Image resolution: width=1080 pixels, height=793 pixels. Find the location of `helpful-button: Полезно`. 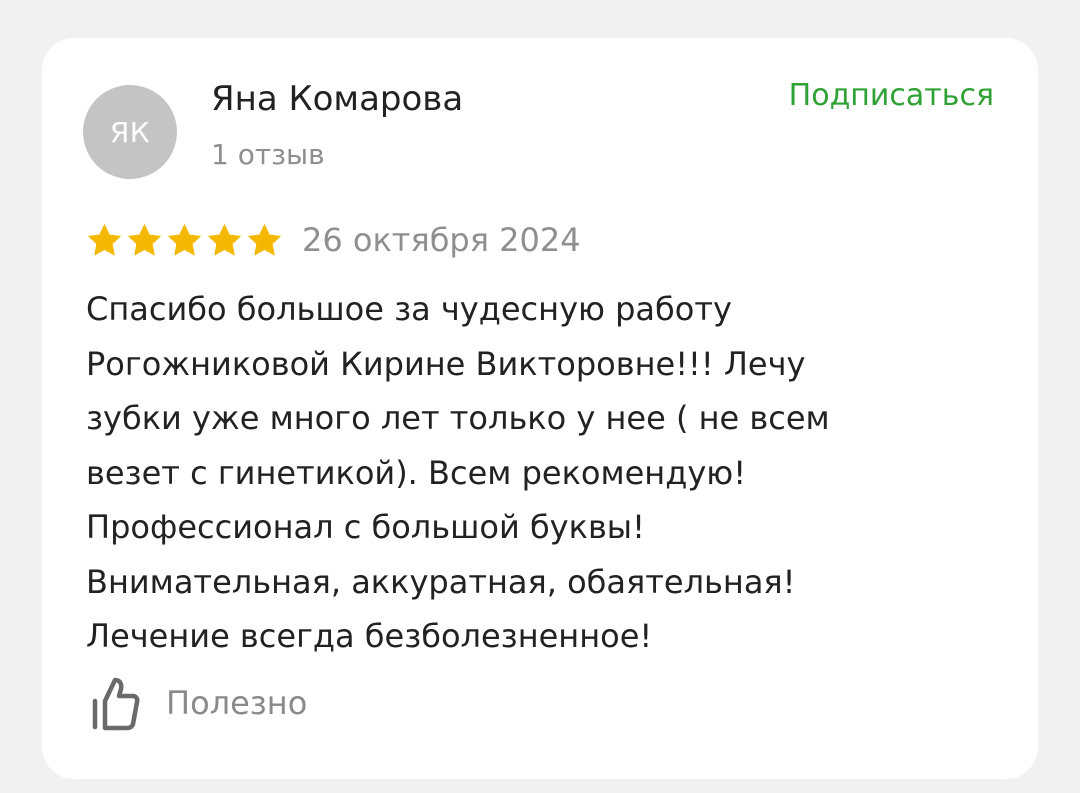

helpful-button: Полезно is located at coordinates (198, 703).